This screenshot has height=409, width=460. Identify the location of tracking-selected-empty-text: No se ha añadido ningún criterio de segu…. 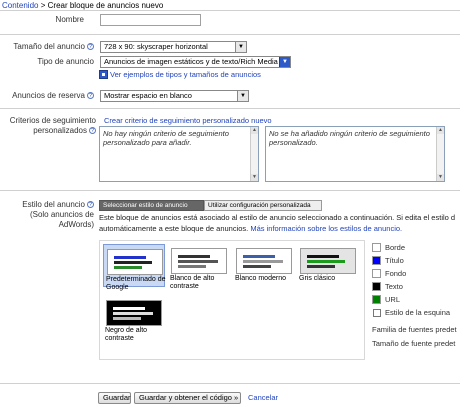
(349, 138).